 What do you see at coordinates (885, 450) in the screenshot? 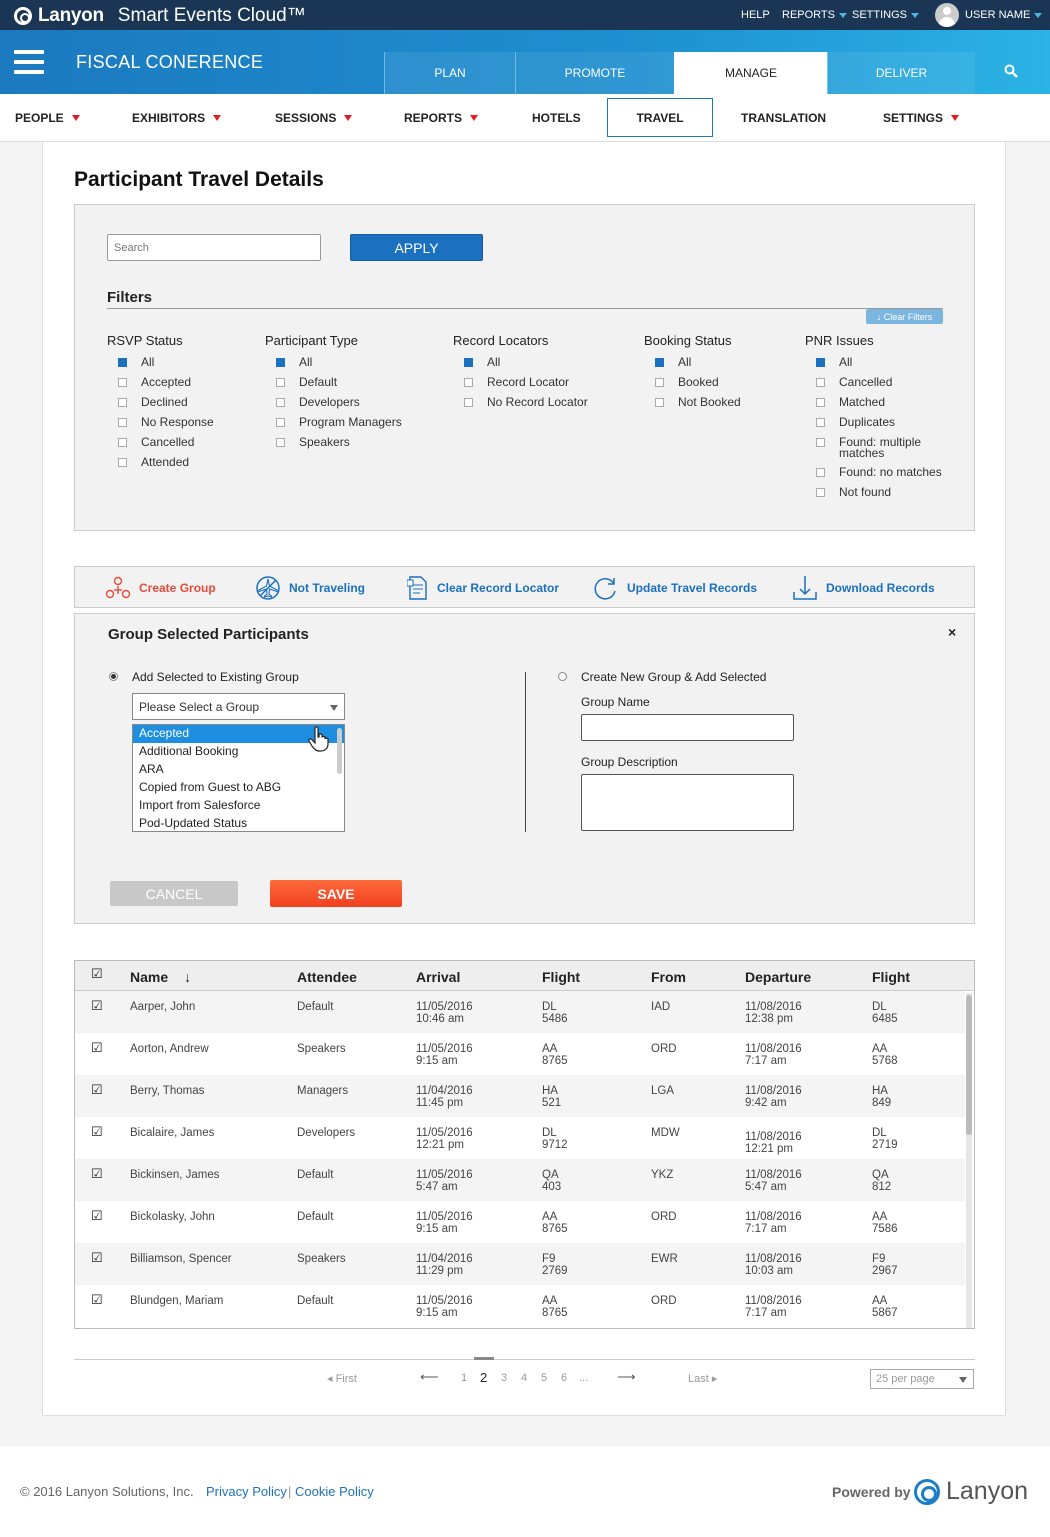
I see `filter-option: Found: multiple matches` at bounding box center [885, 450].